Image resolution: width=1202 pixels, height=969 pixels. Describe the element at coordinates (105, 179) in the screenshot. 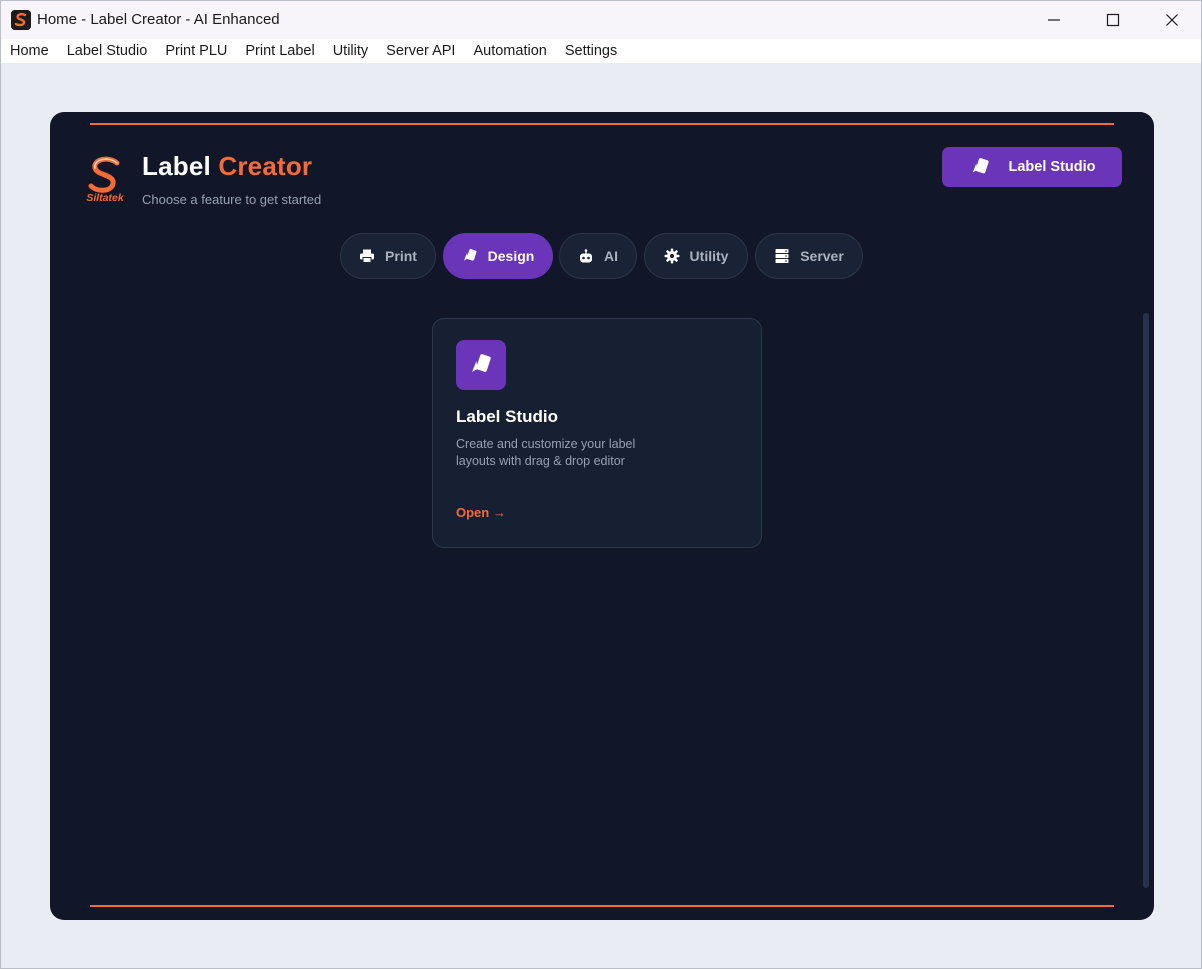

I see `siltatek-logo: Siltatek` at that location.